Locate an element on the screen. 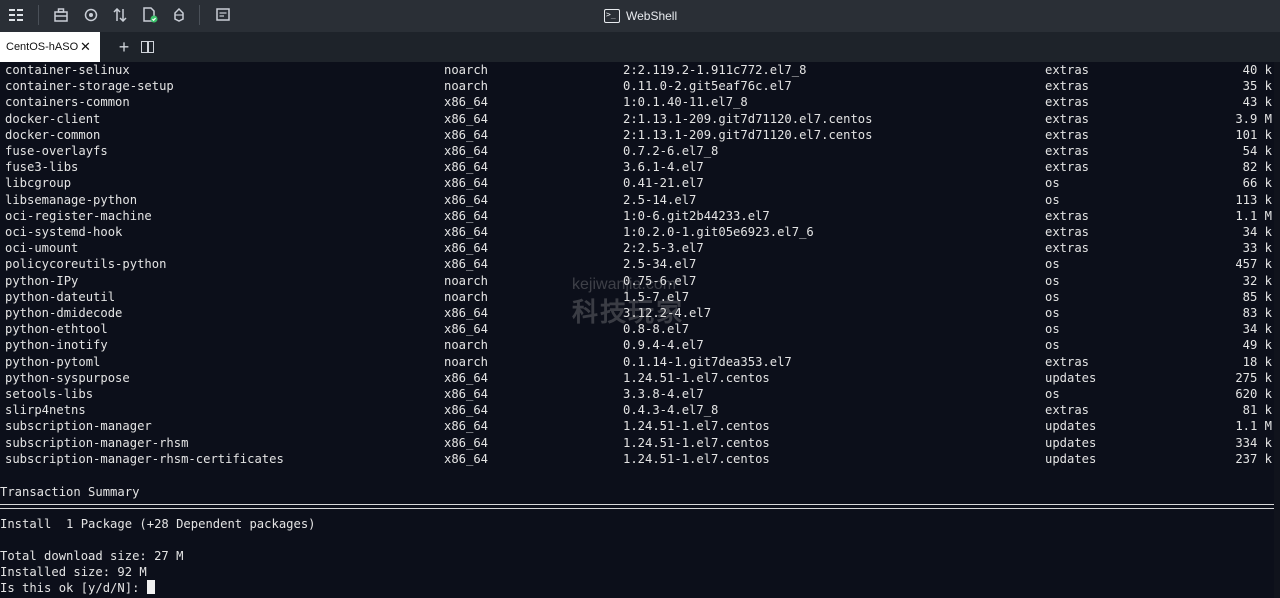 The width and height of the screenshot is (1280, 598). package-version: 1:0-6.git2b44233.el7 is located at coordinates (696, 215).